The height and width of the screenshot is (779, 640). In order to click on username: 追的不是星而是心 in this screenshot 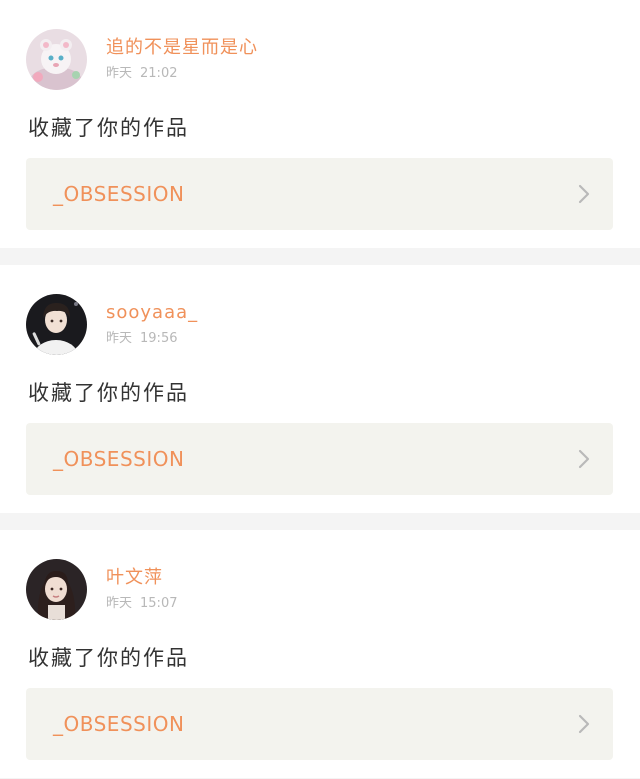, I will do `click(182, 48)`.